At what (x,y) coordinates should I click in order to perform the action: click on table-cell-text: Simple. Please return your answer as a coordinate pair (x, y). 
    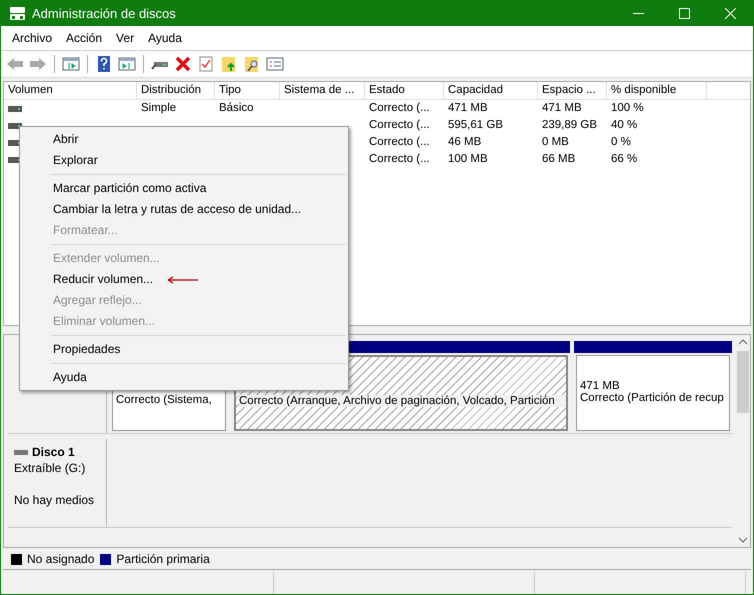
    Looking at the image, I should click on (158, 108).